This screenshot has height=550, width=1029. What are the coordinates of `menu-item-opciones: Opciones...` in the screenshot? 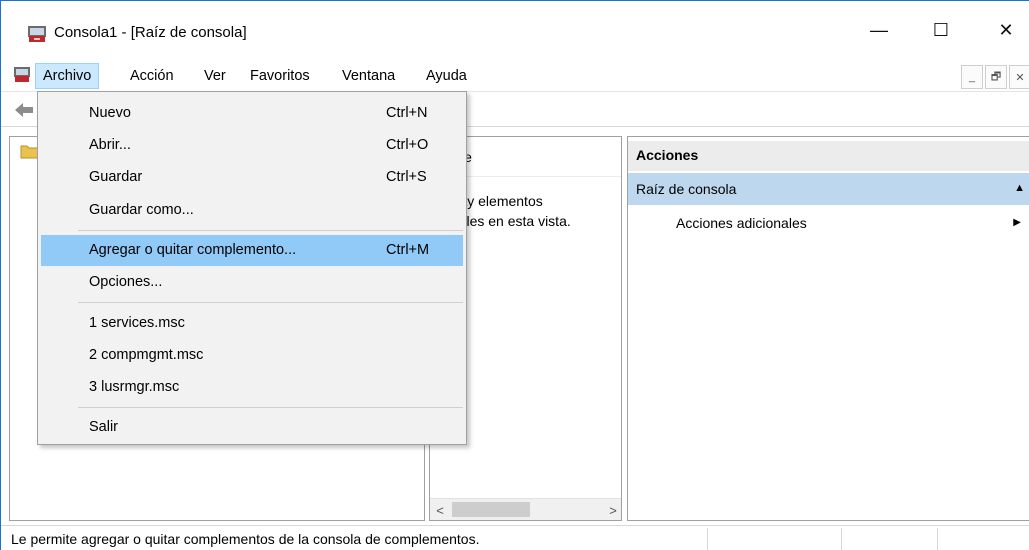 It's located at (252, 282).